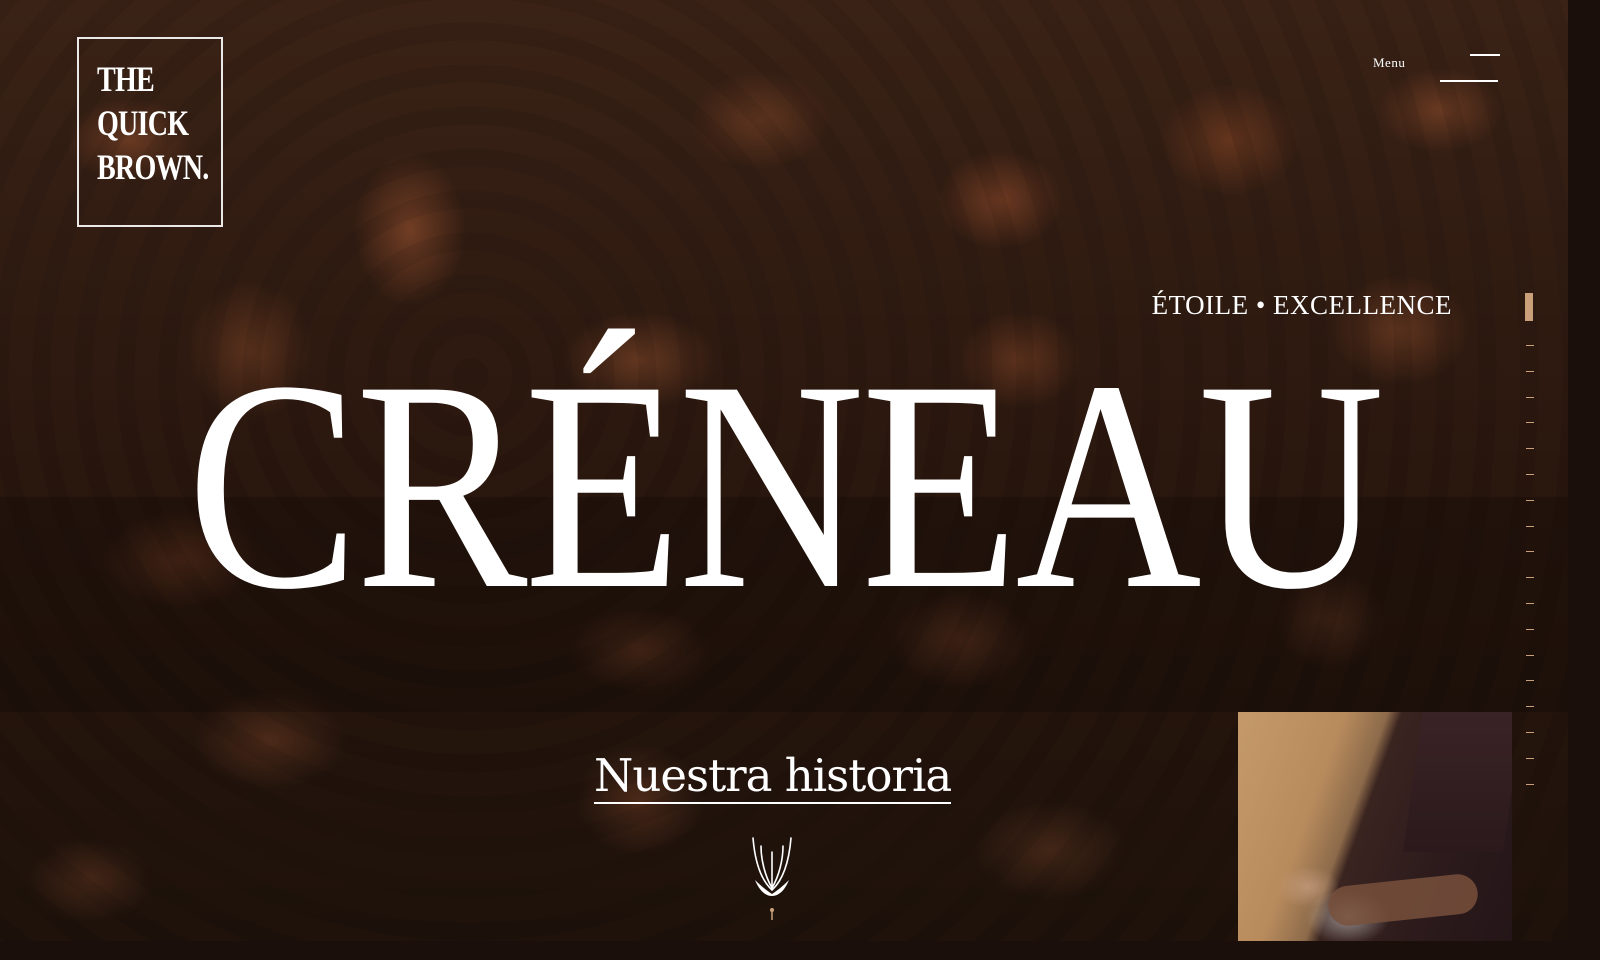 The width and height of the screenshot is (1600, 960). What do you see at coordinates (143, 123) in the screenshot?
I see `logo-line-2: QUICK` at bounding box center [143, 123].